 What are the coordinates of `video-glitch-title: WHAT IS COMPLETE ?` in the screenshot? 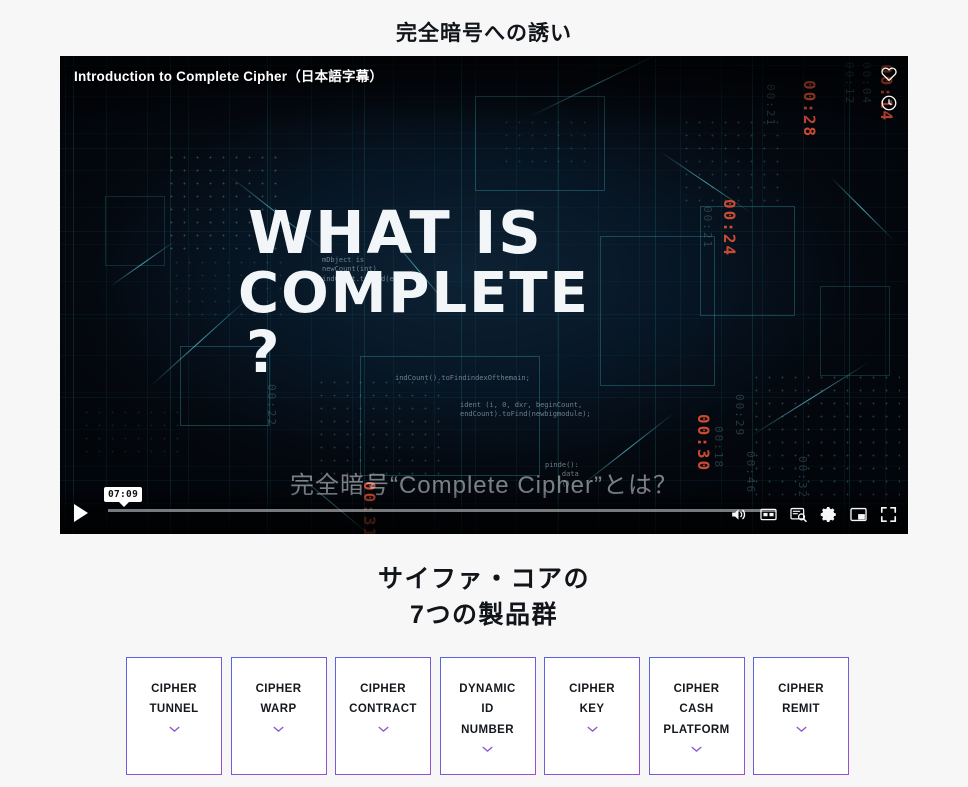 It's located at (448, 319).